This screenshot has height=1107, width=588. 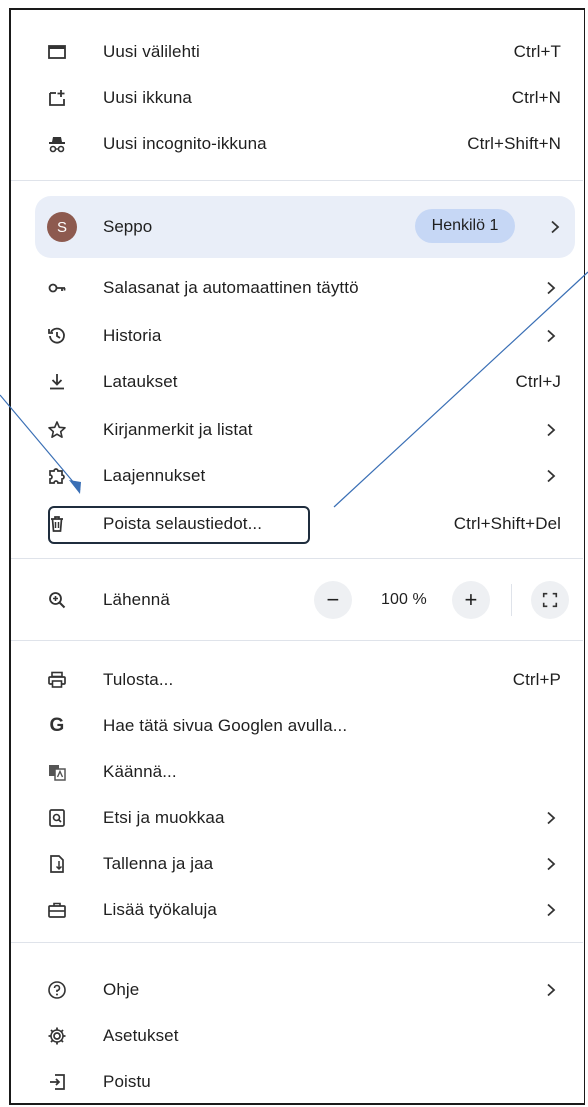 I want to click on menu-item-label: Salasanat ja automaattinen täyttö, so click(x=231, y=287).